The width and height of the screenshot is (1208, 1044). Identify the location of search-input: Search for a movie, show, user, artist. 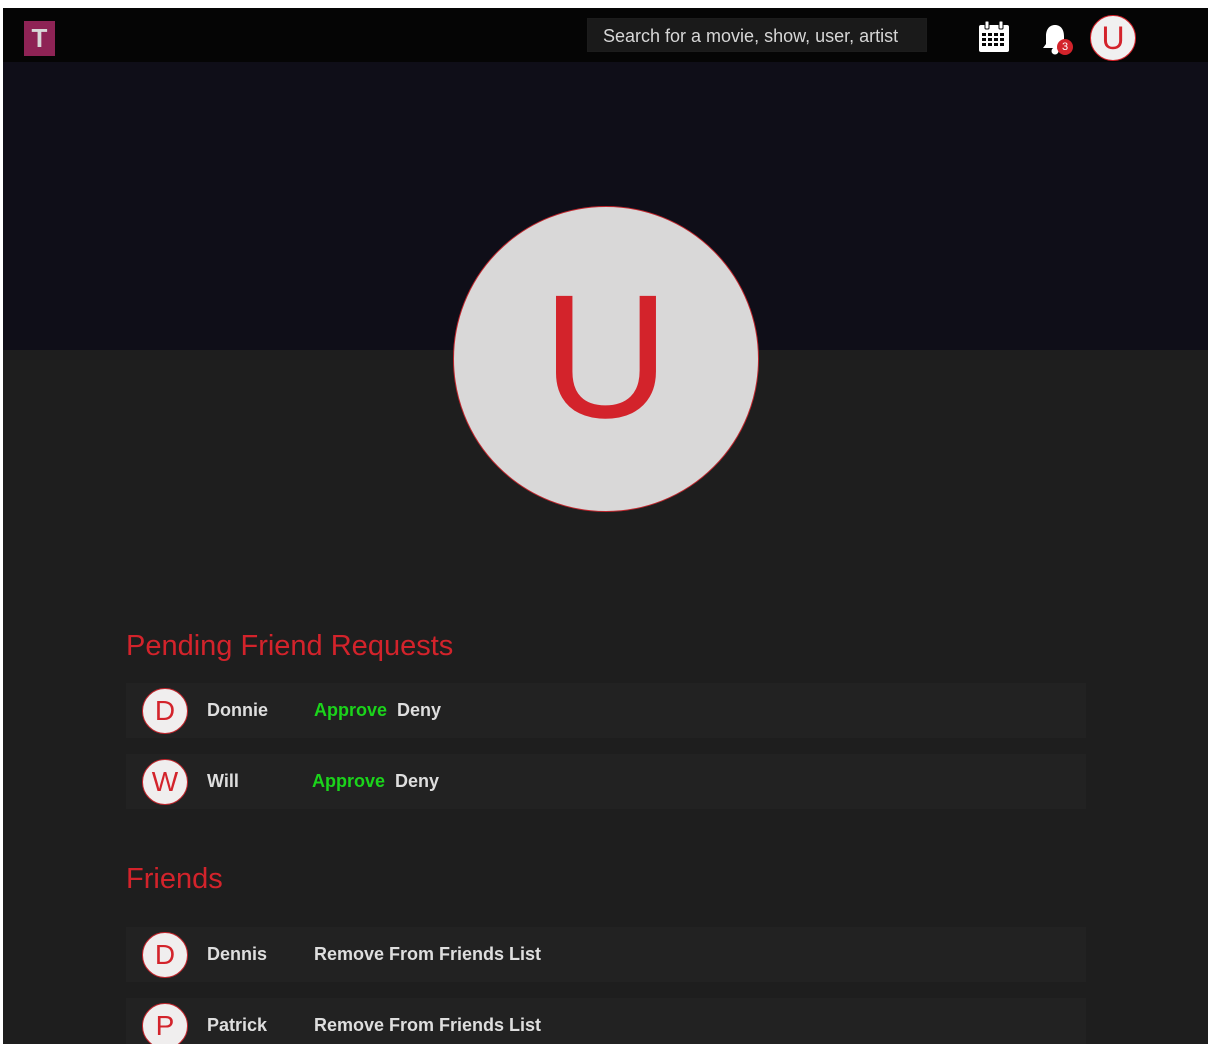
(757, 35).